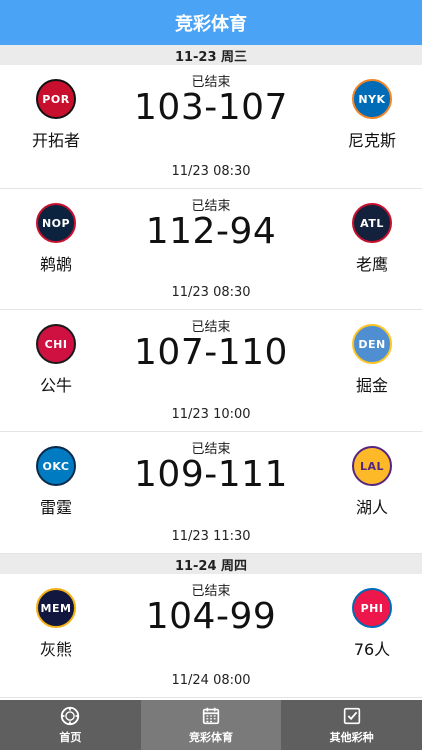 The width and height of the screenshot is (422, 750). Describe the element at coordinates (372, 99) in the screenshot. I see `team-logo: NYK` at that location.